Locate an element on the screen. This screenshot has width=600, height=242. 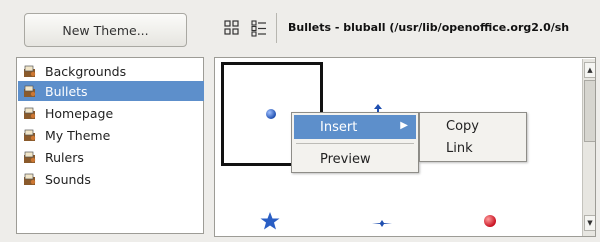
red-ball-bullet-icon is located at coordinates (490, 221).